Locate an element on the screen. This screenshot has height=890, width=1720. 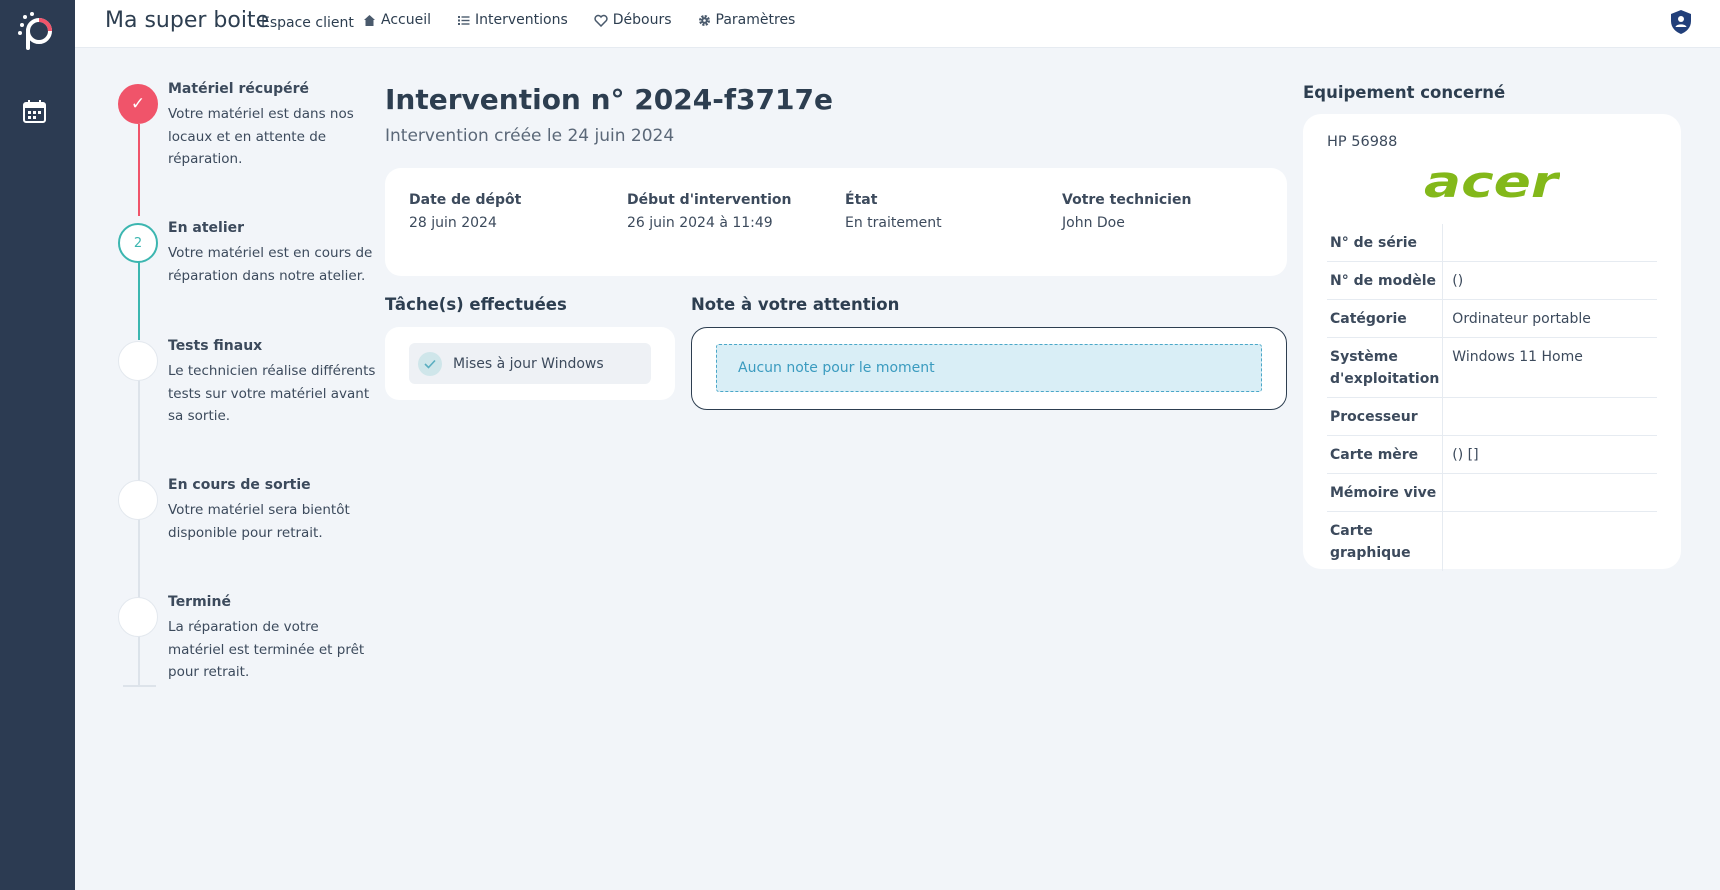
spec-key: Carte graphique is located at coordinates (1385, 541).